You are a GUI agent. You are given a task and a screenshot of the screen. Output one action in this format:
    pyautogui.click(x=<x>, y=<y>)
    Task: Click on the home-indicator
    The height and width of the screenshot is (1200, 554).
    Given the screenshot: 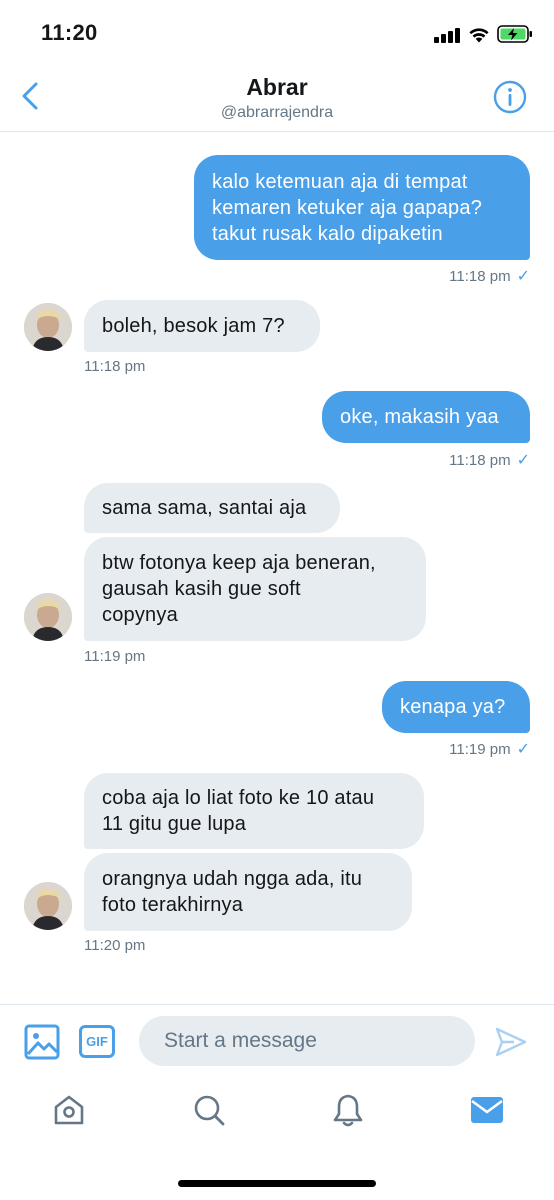 What is the action you would take?
    pyautogui.click(x=277, y=1183)
    